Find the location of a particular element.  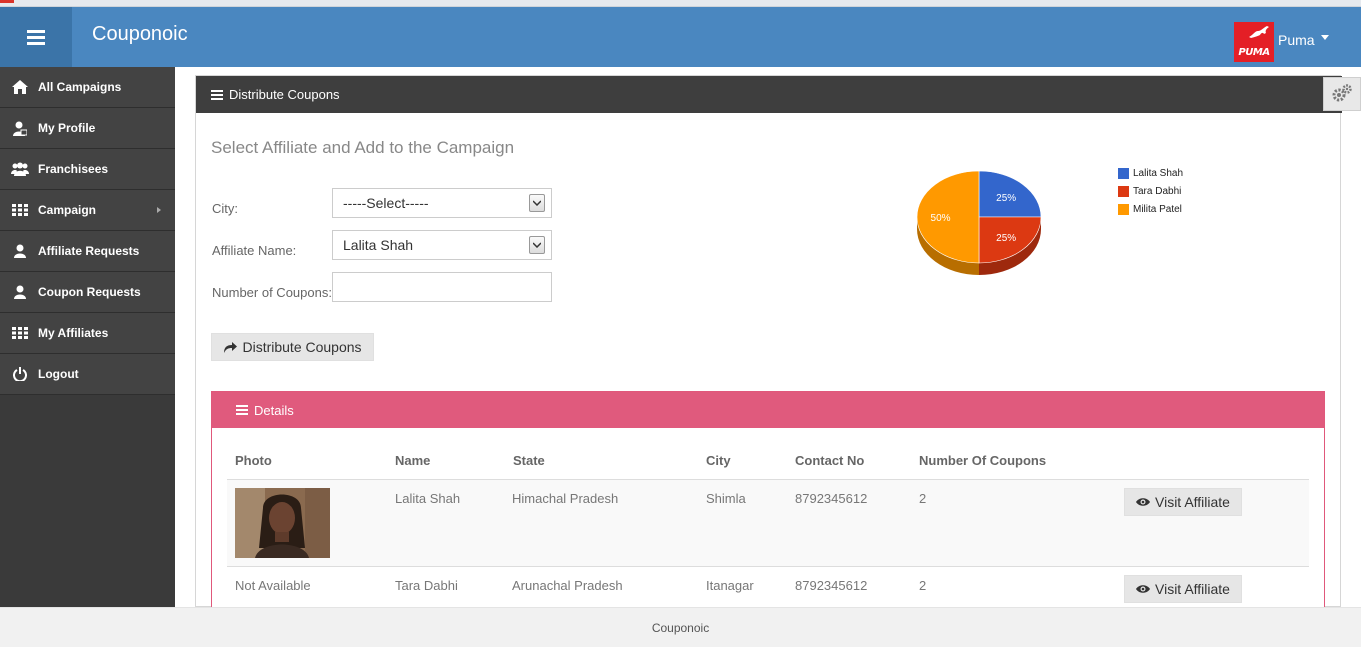

top-strip-mark is located at coordinates (7, 1).